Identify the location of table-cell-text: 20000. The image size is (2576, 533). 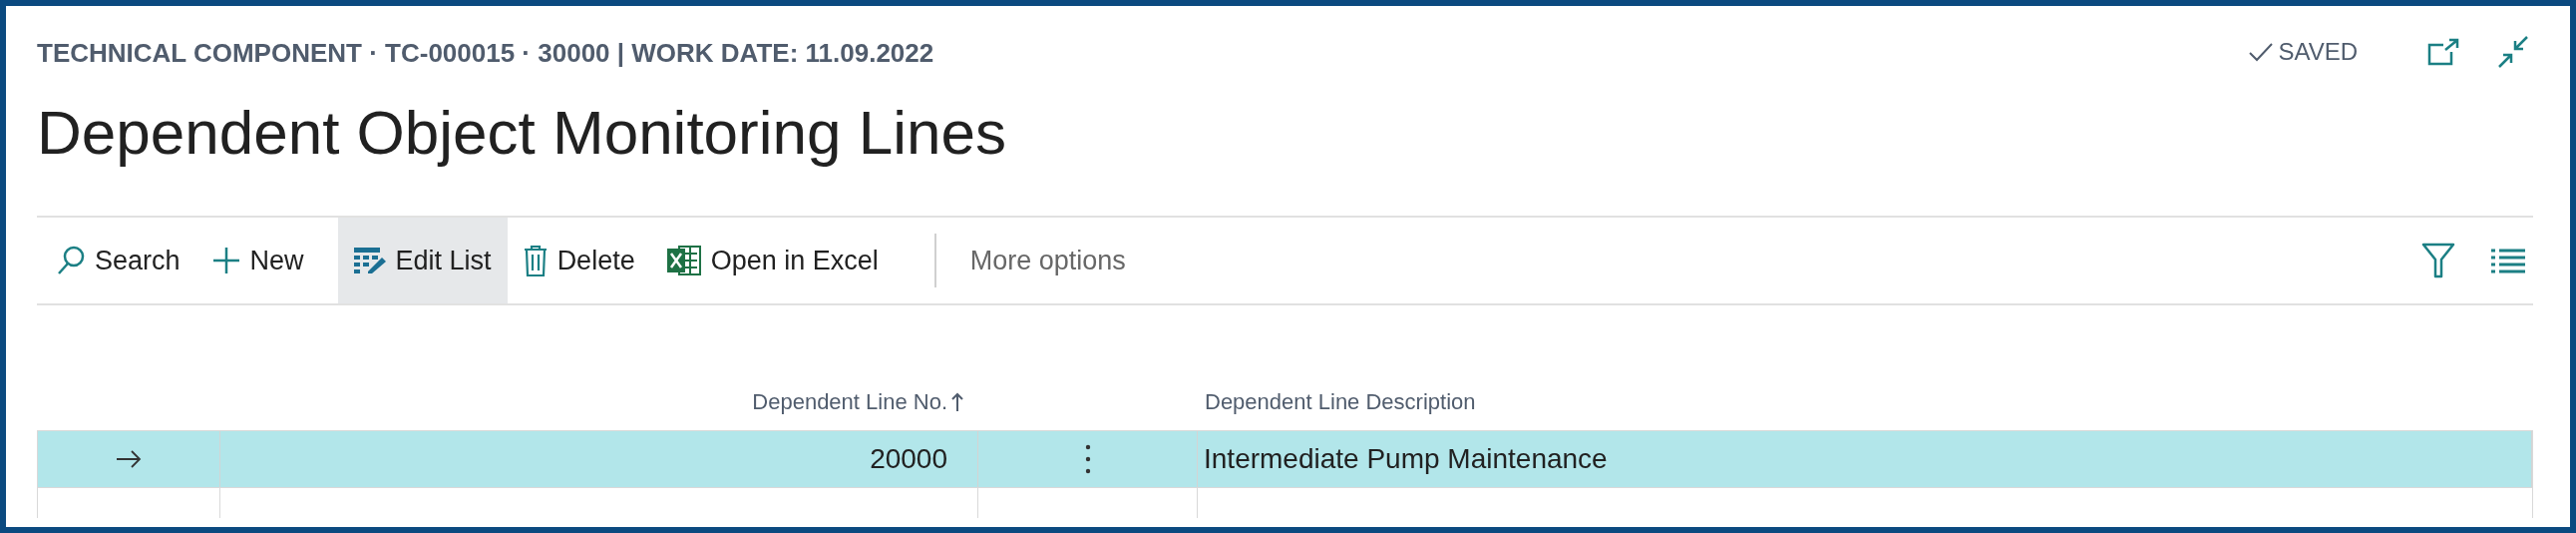
(909, 459).